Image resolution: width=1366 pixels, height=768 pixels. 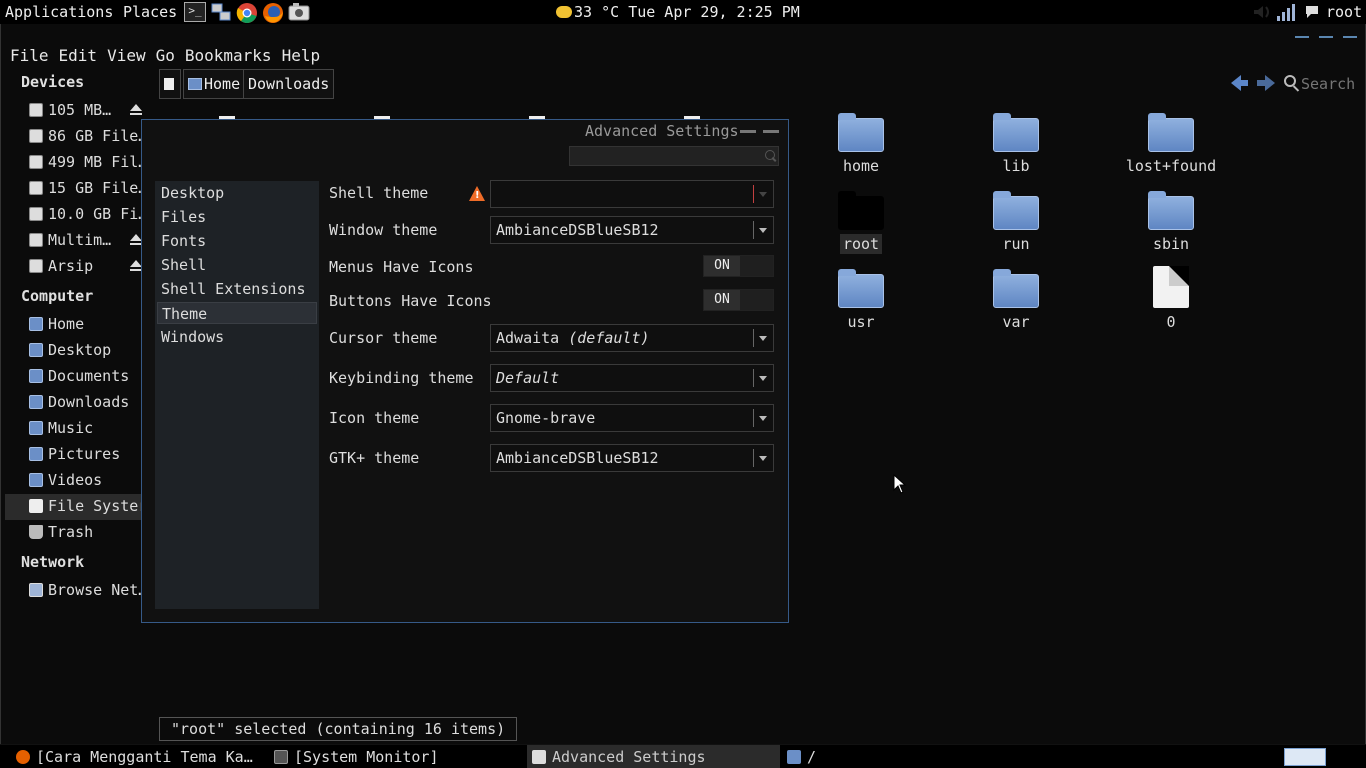 I want to click on category-files: Files, so click(x=237, y=217).